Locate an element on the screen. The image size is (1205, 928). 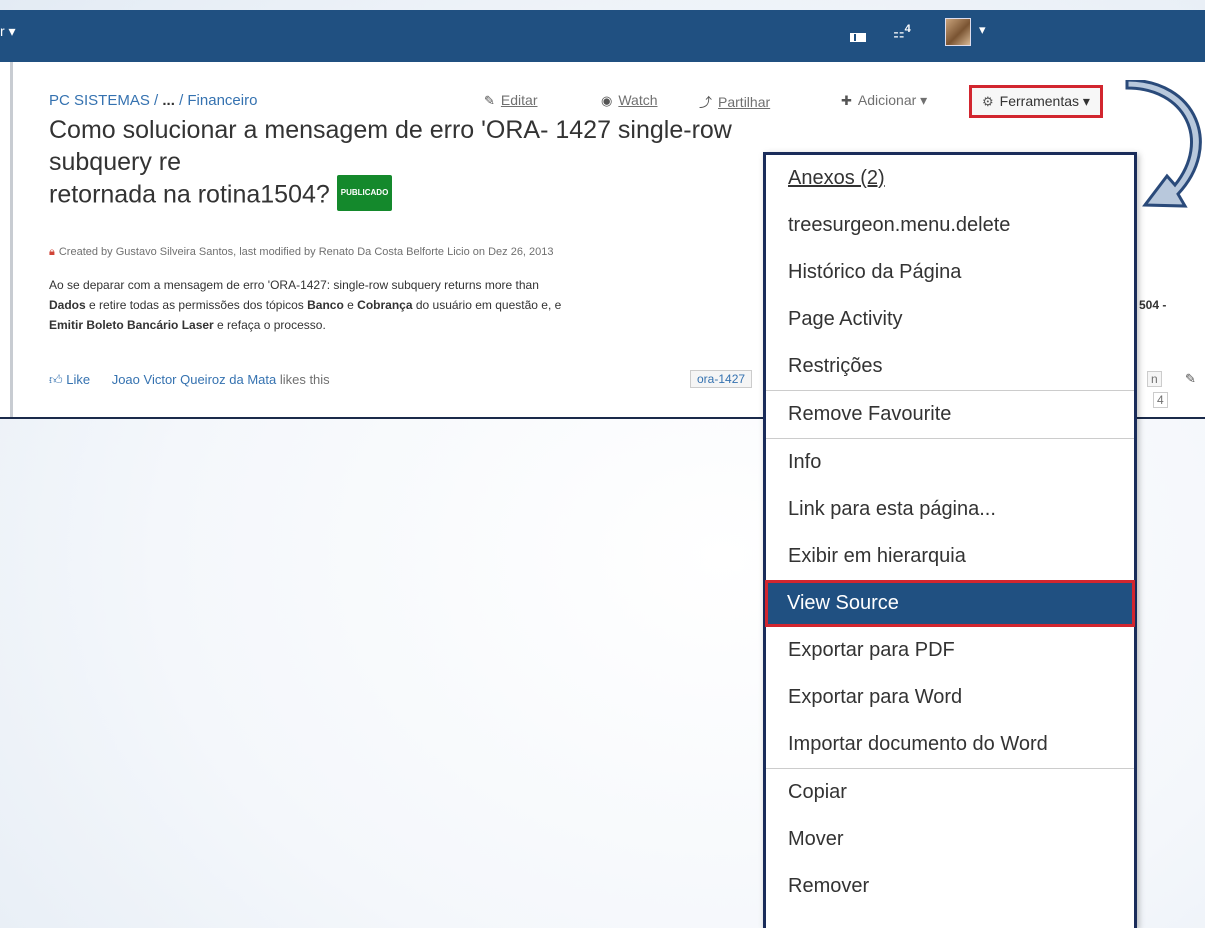
nav-menu-caret: r ▾ is located at coordinates (8, 31).